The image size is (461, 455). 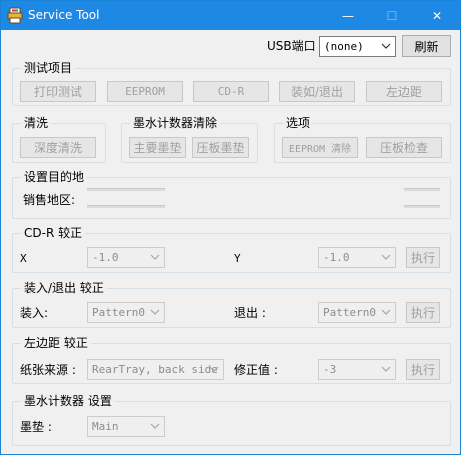 What do you see at coordinates (357, 257) in the screenshot?
I see `cdr-y-select: -1.0` at bounding box center [357, 257].